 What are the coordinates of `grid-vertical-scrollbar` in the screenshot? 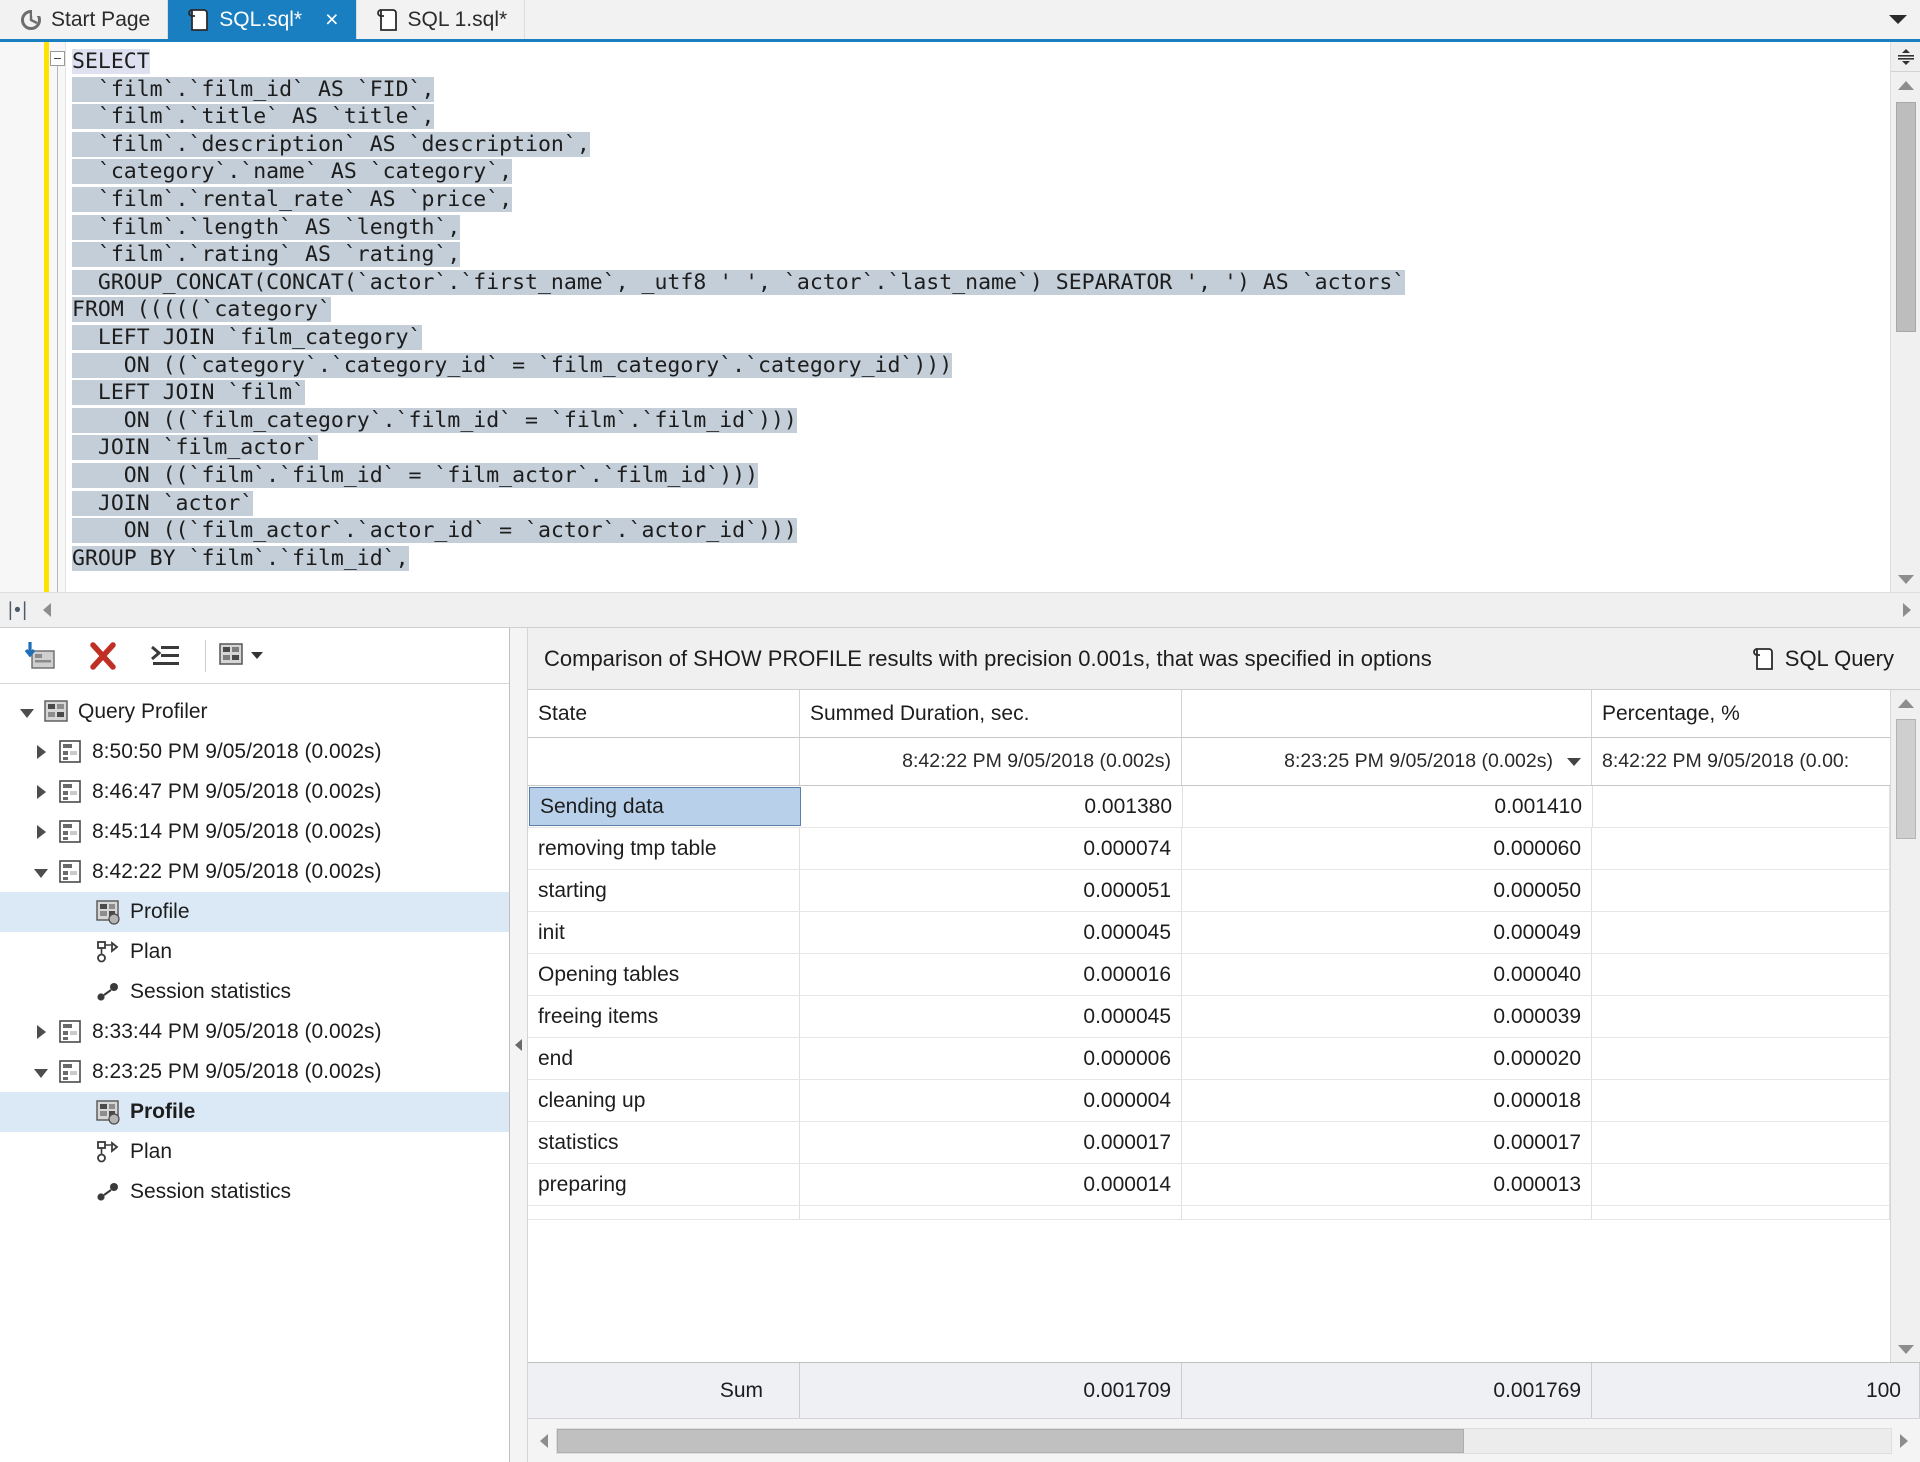 It's located at (1905, 1026).